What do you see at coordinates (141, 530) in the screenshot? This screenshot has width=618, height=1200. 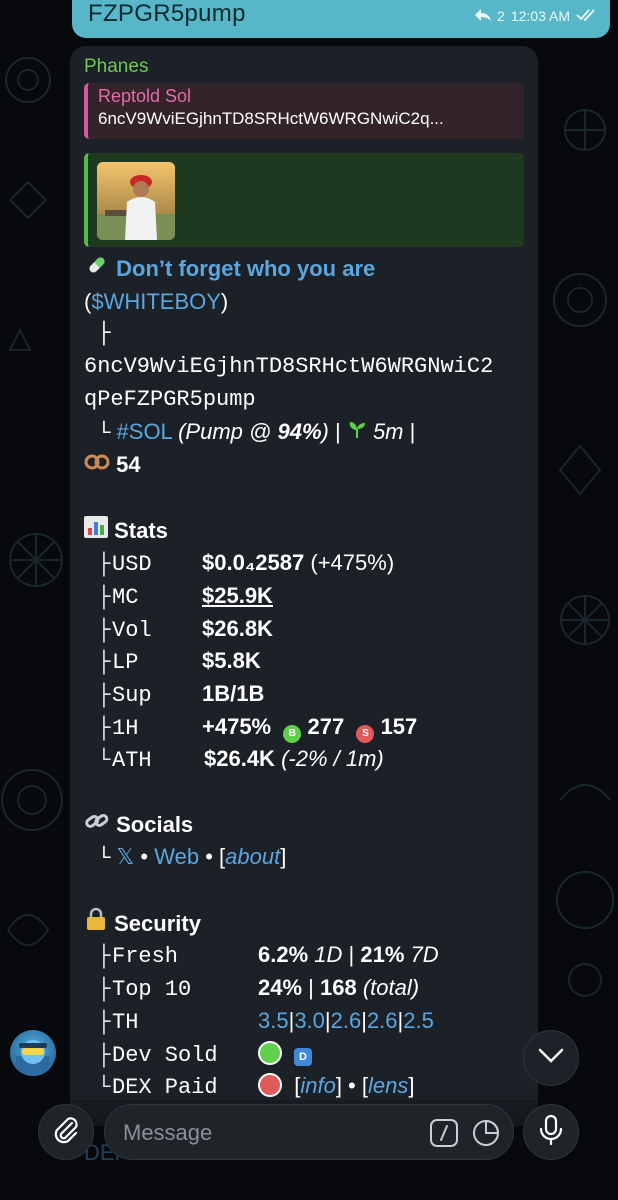 I see `stats-heading-text: Stats` at bounding box center [141, 530].